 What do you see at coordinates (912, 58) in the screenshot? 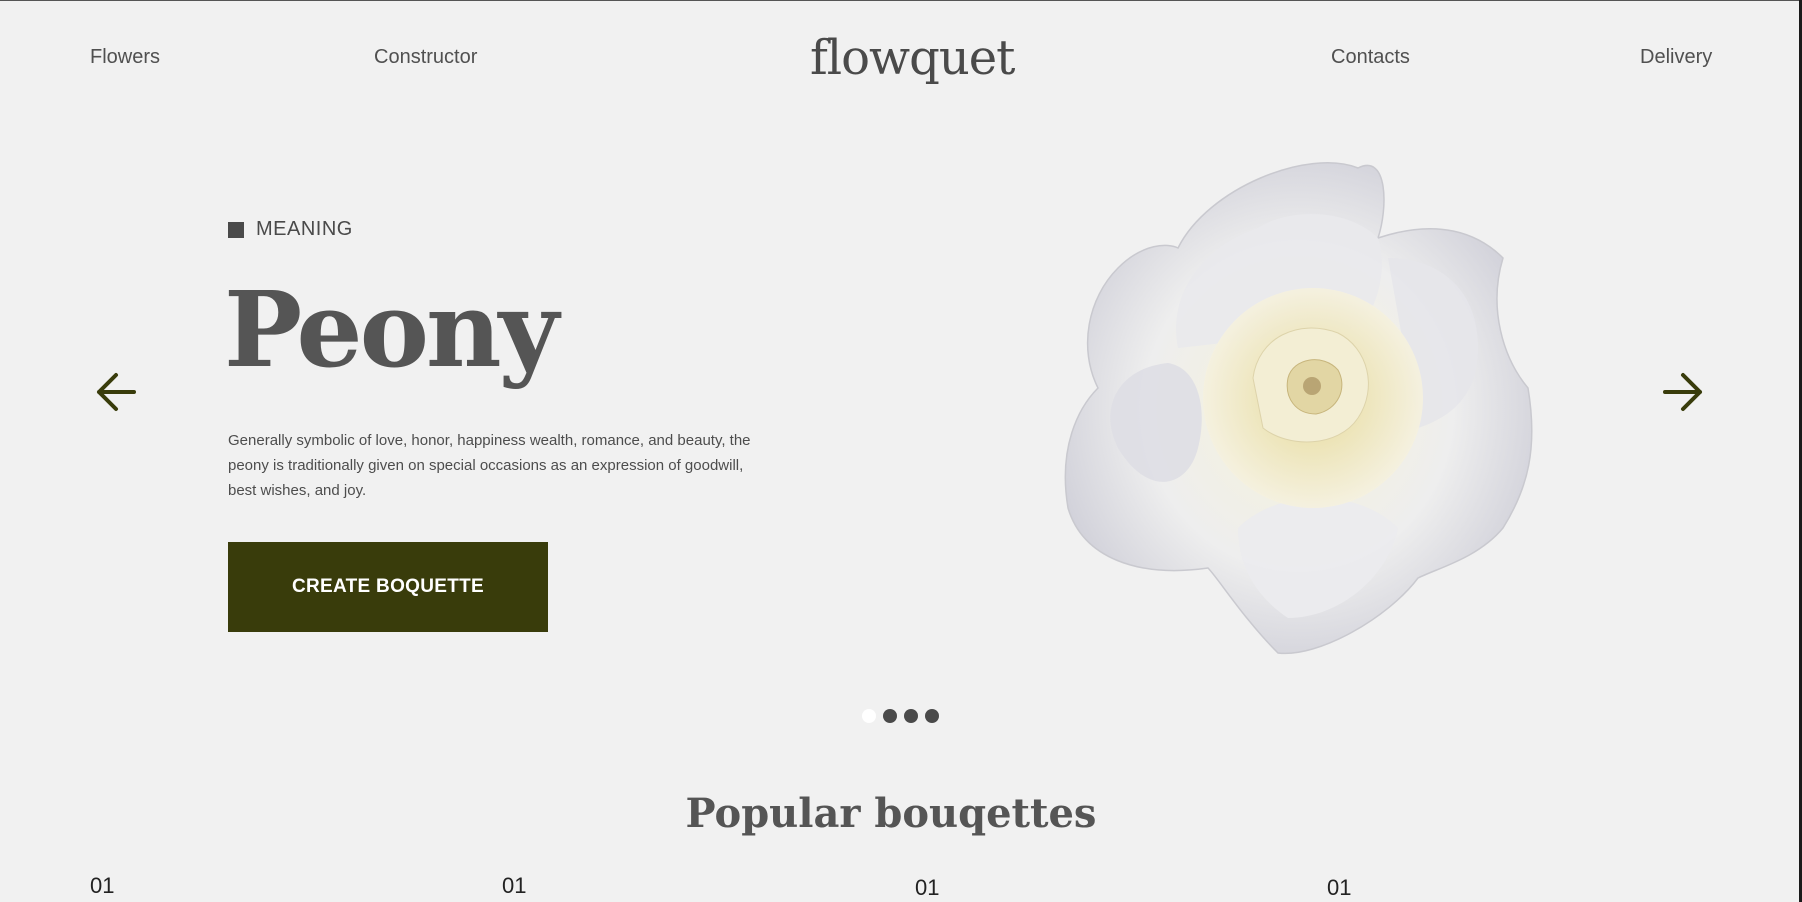
I see `logo: flowquet` at bounding box center [912, 58].